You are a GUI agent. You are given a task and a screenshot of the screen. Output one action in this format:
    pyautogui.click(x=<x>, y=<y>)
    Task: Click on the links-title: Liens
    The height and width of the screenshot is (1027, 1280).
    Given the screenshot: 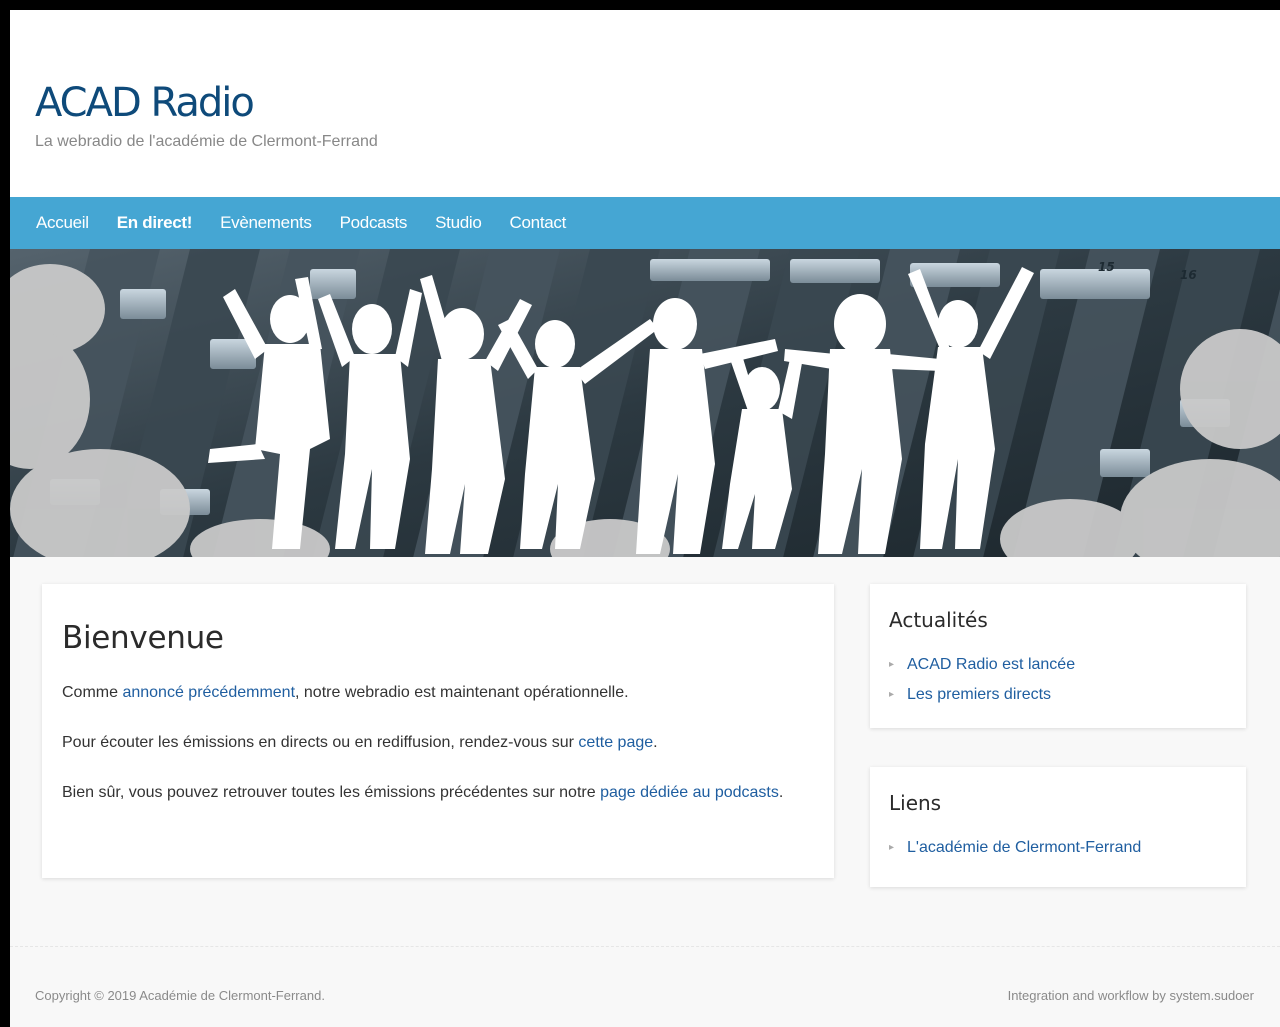 What is the action you would take?
    pyautogui.click(x=915, y=803)
    